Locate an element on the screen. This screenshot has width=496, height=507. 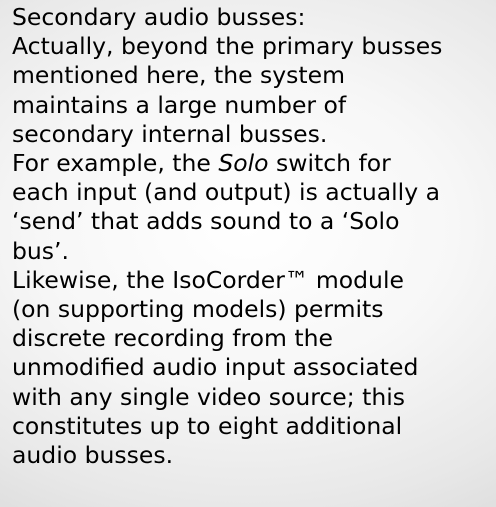
solo-term: Solo is located at coordinates (243, 163).